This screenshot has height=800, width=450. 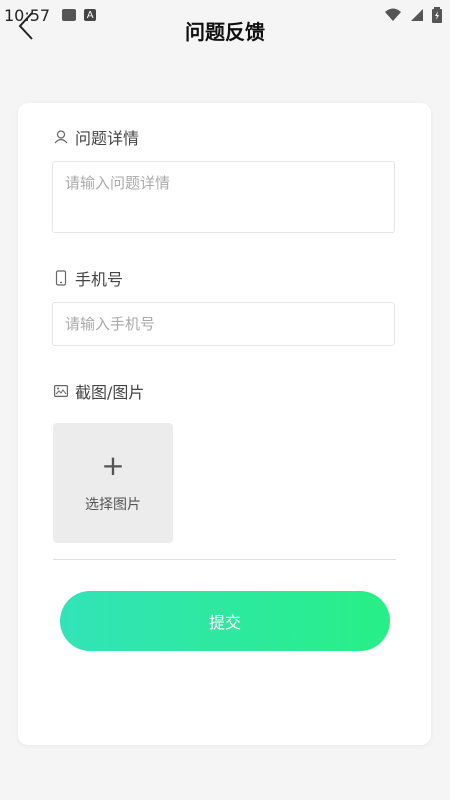 I want to click on details-textarea, so click(x=223, y=197).